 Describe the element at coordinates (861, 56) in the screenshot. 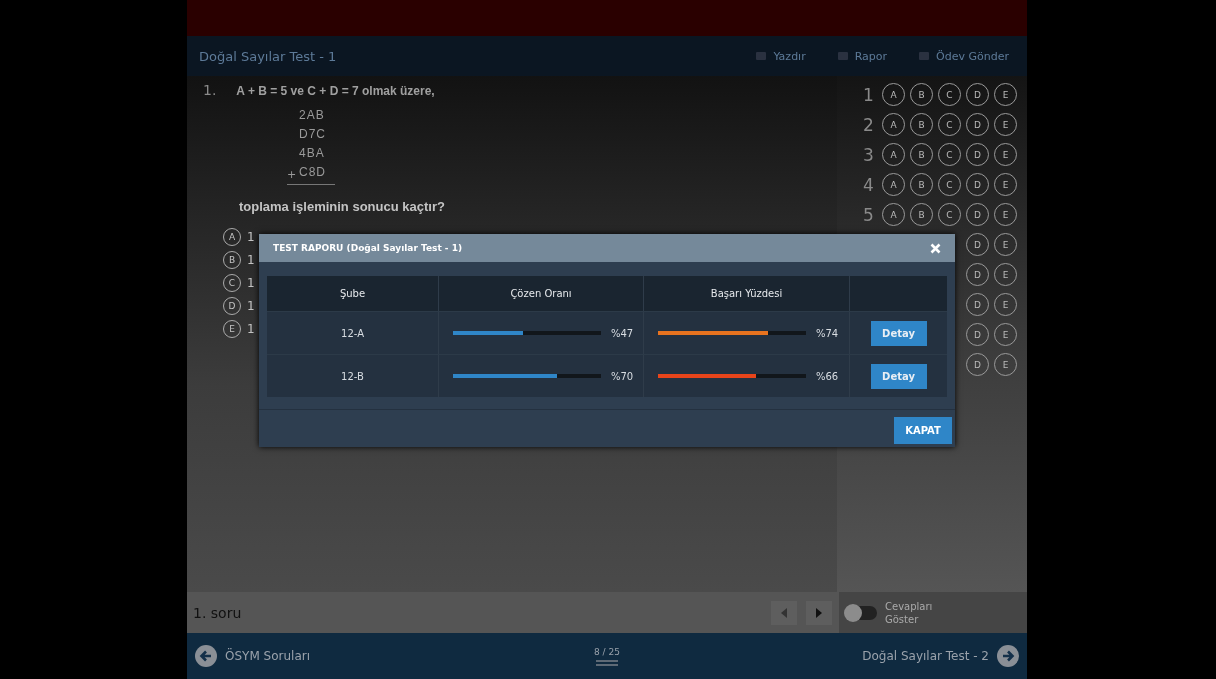

I see `toolbar-button: Rapor` at that location.